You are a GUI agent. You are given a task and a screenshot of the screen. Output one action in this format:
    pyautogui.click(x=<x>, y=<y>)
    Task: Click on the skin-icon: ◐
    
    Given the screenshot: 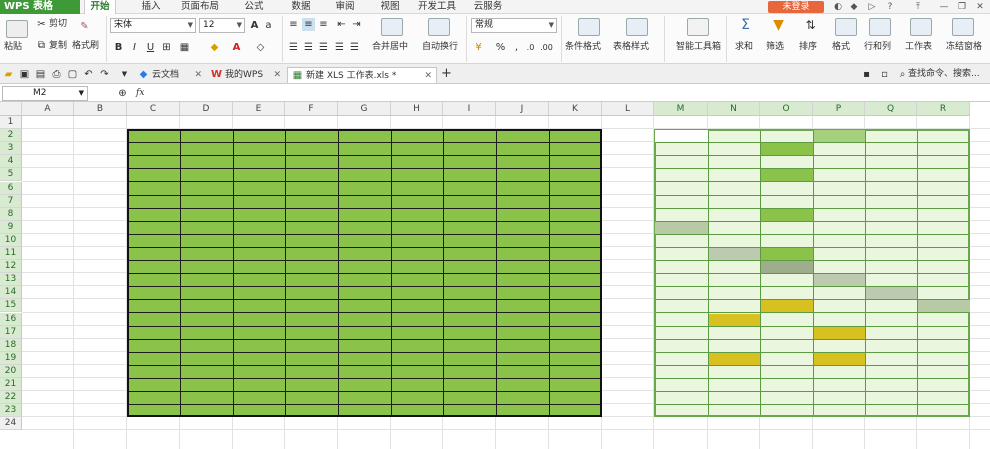 What is the action you would take?
    pyautogui.click(x=838, y=7)
    